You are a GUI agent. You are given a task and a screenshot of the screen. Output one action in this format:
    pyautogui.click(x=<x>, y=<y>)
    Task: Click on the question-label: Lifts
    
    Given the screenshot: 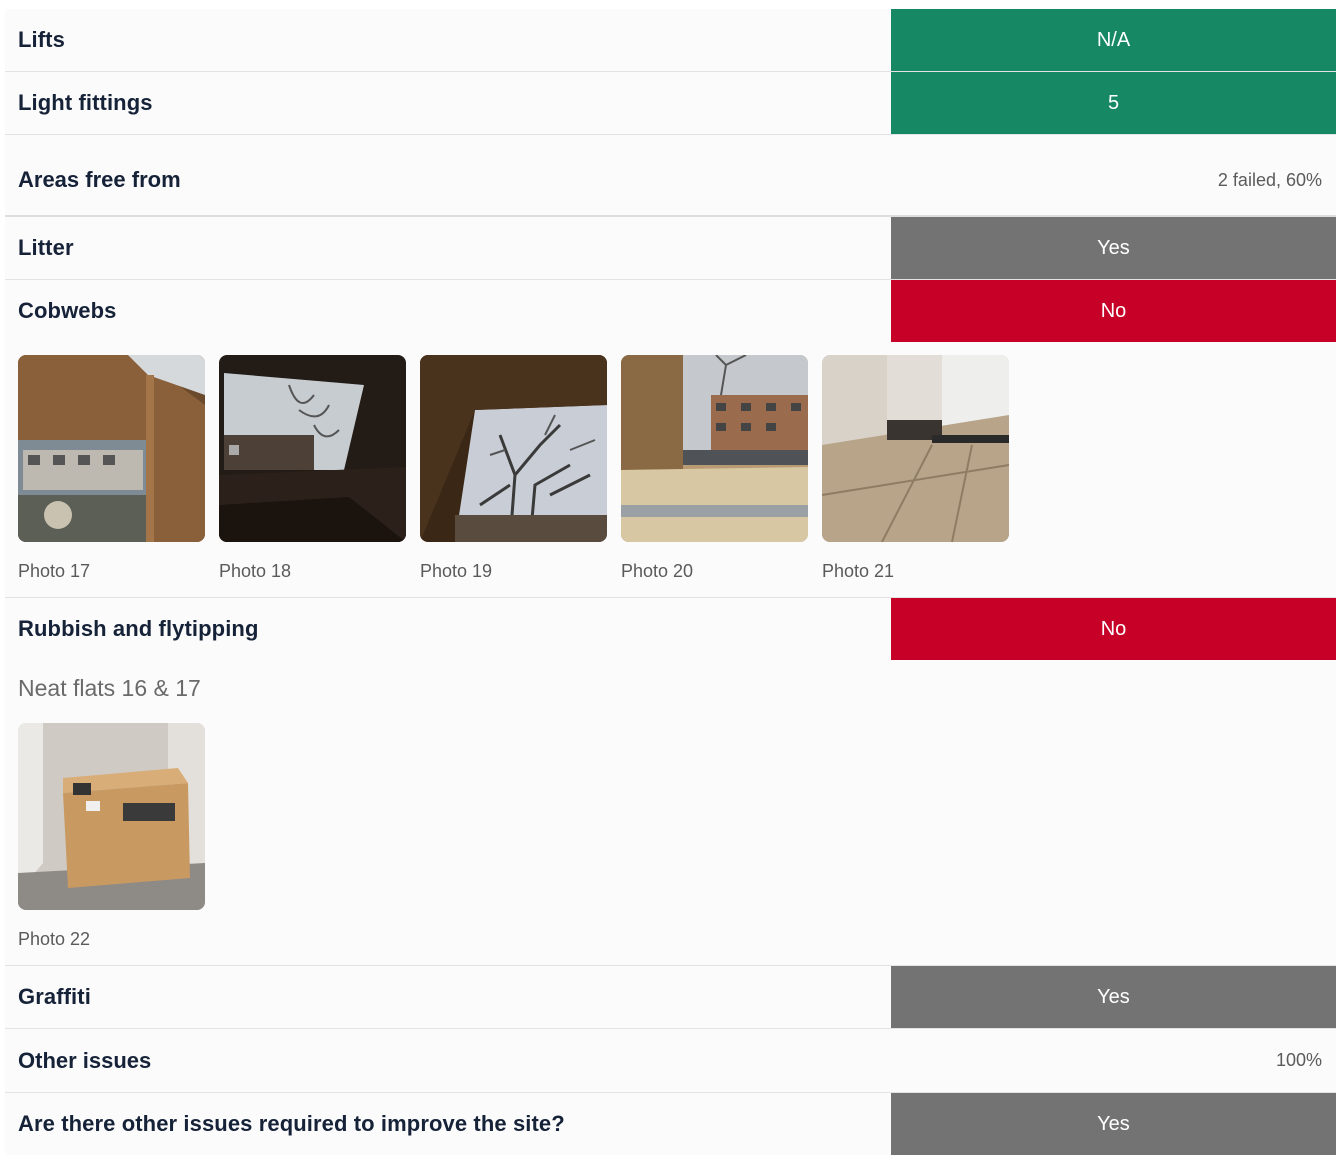 What is the action you would take?
    pyautogui.click(x=41, y=39)
    